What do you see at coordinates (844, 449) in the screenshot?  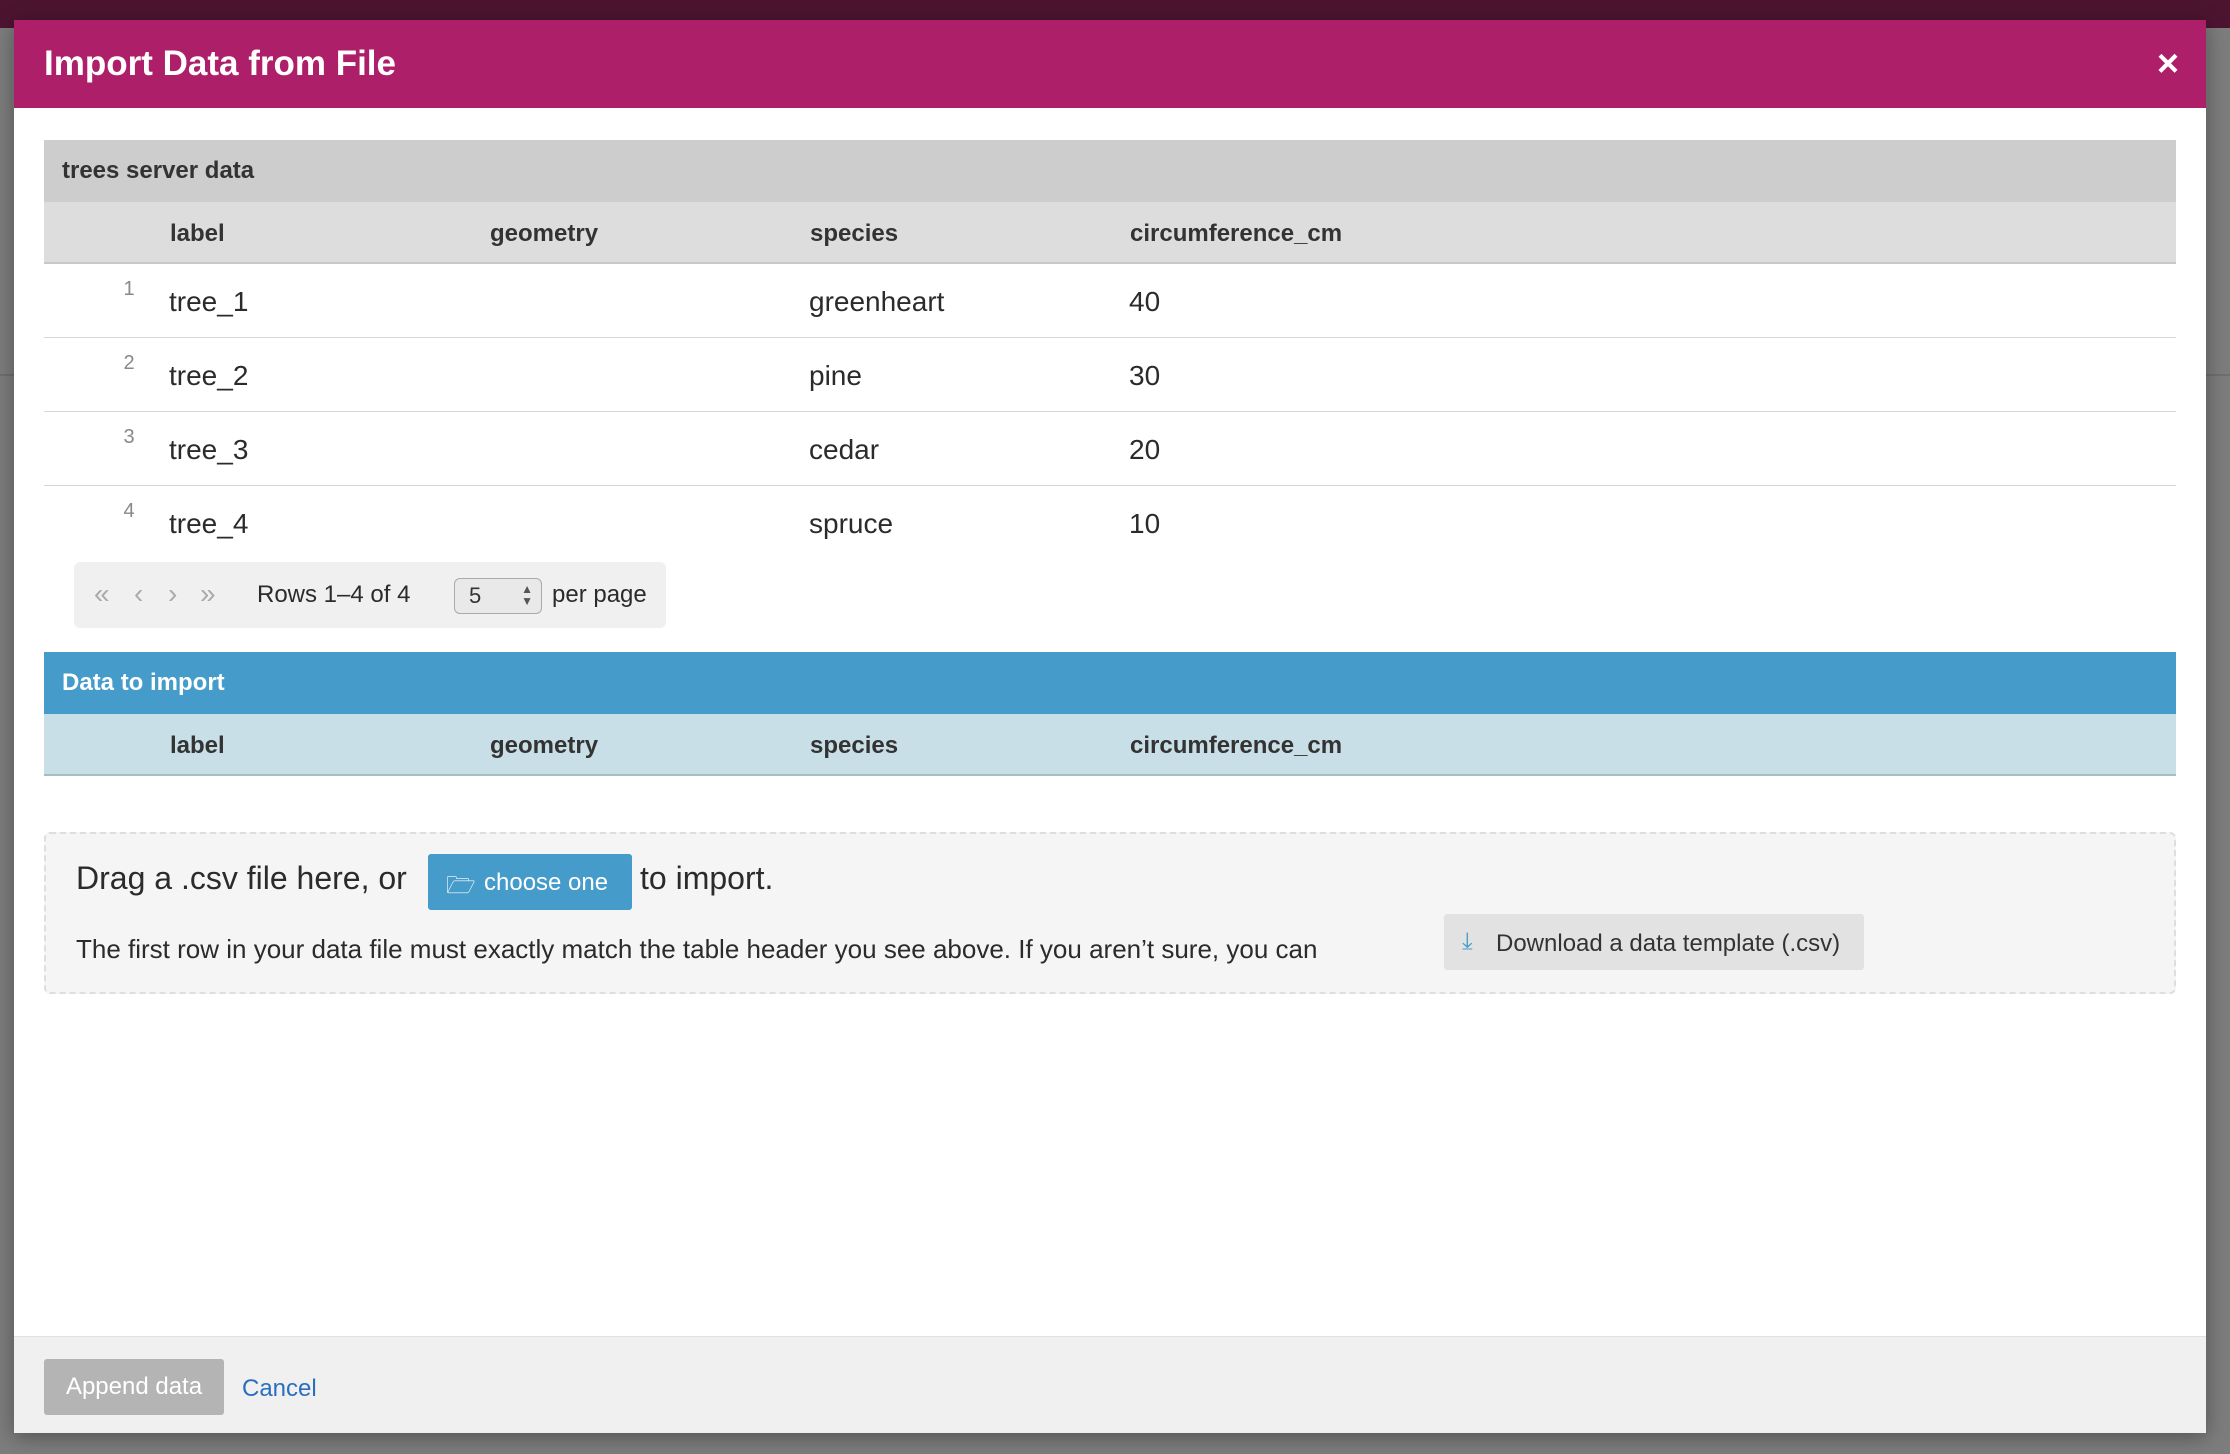 I see `cell-species: cedar` at bounding box center [844, 449].